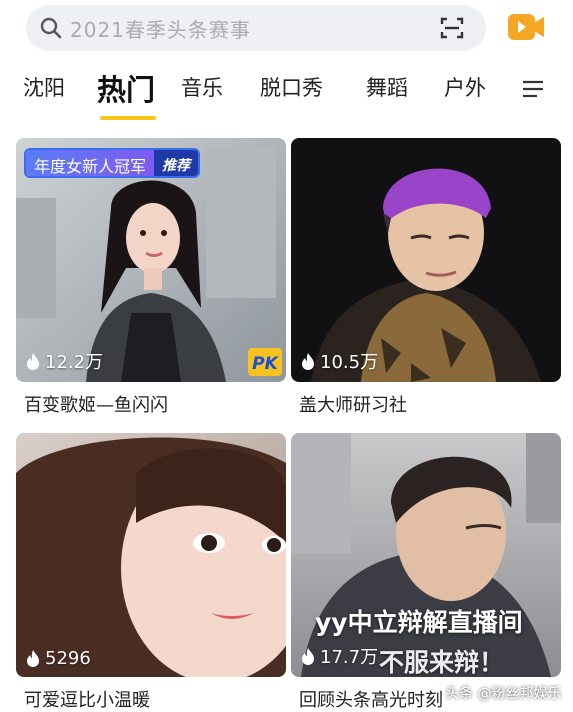 This screenshot has height=712, width=573. Describe the element at coordinates (419, 622) in the screenshot. I see `overlay-caption: yy中立辩解直播间` at that location.